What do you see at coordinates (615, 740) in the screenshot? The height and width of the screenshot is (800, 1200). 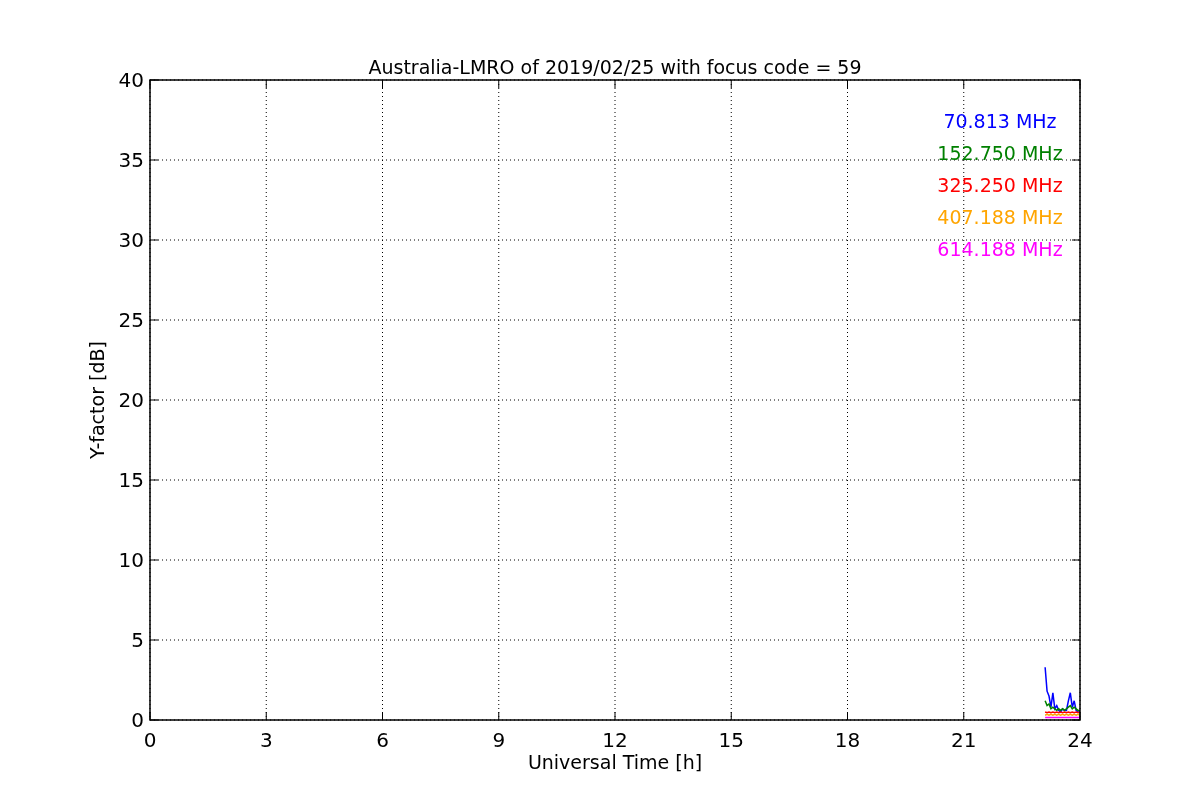 I see `x-tick-label: 12` at bounding box center [615, 740].